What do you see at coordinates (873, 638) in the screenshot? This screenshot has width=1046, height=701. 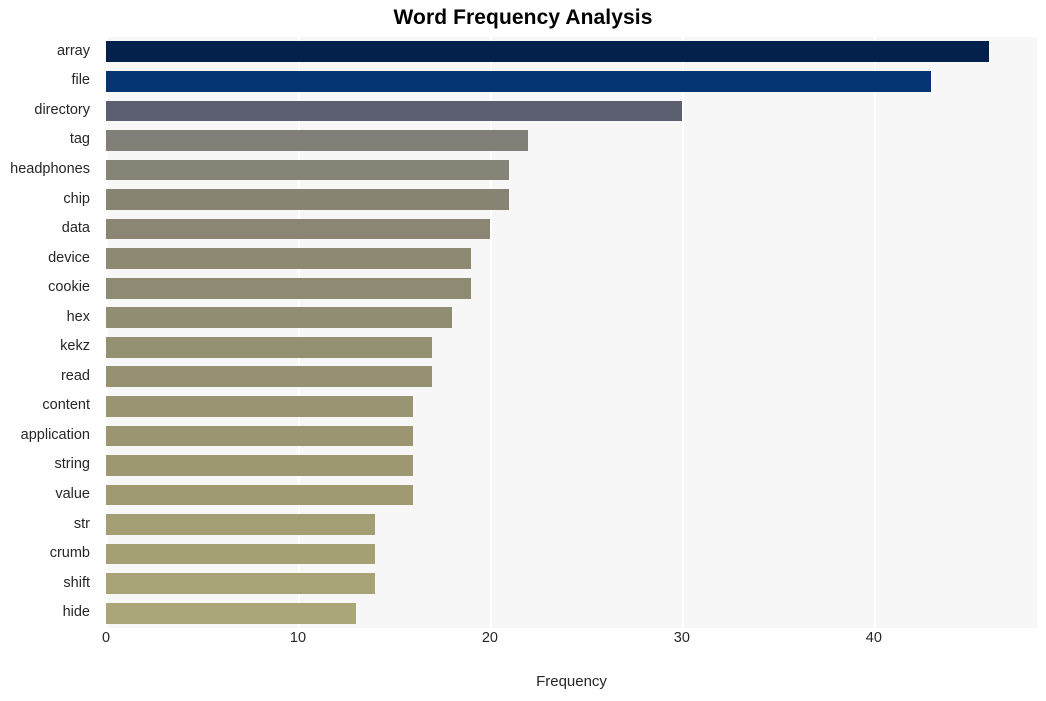 I see `x-tick-label-40: 40` at bounding box center [873, 638].